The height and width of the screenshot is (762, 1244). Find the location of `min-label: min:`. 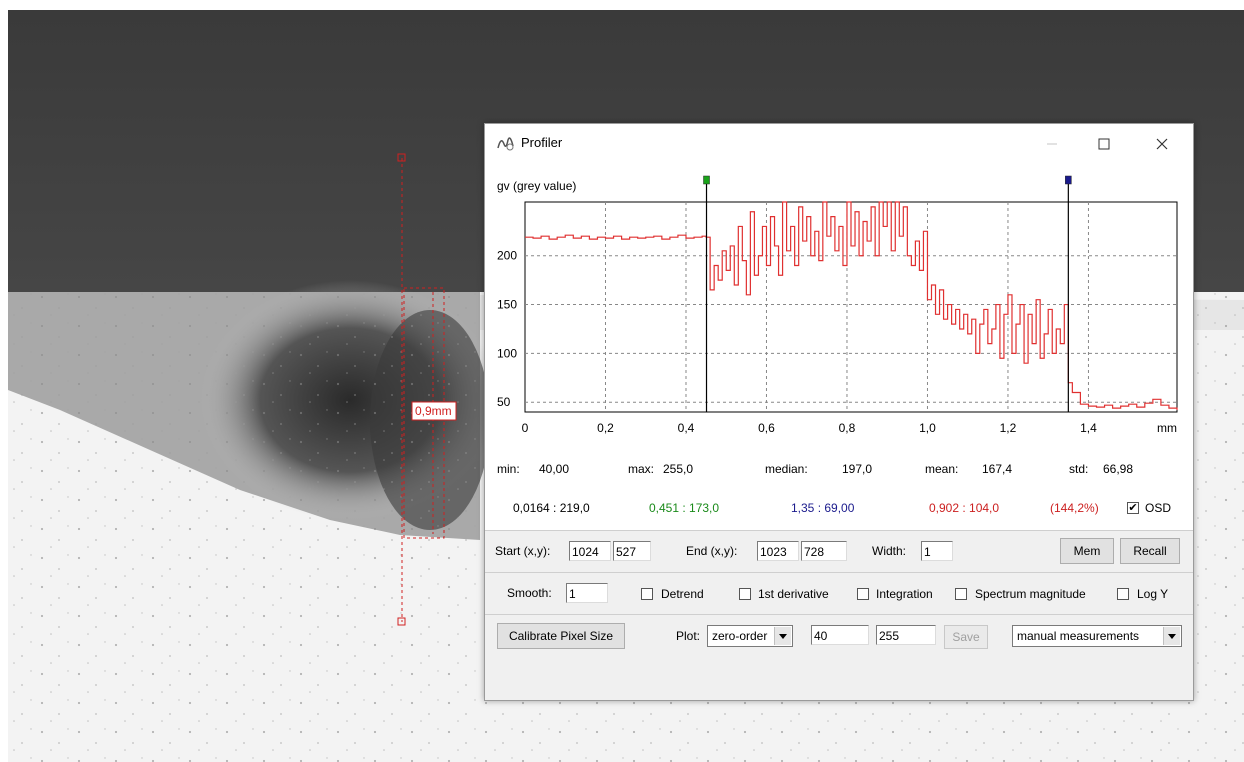

min-label: min: is located at coordinates (508, 469).